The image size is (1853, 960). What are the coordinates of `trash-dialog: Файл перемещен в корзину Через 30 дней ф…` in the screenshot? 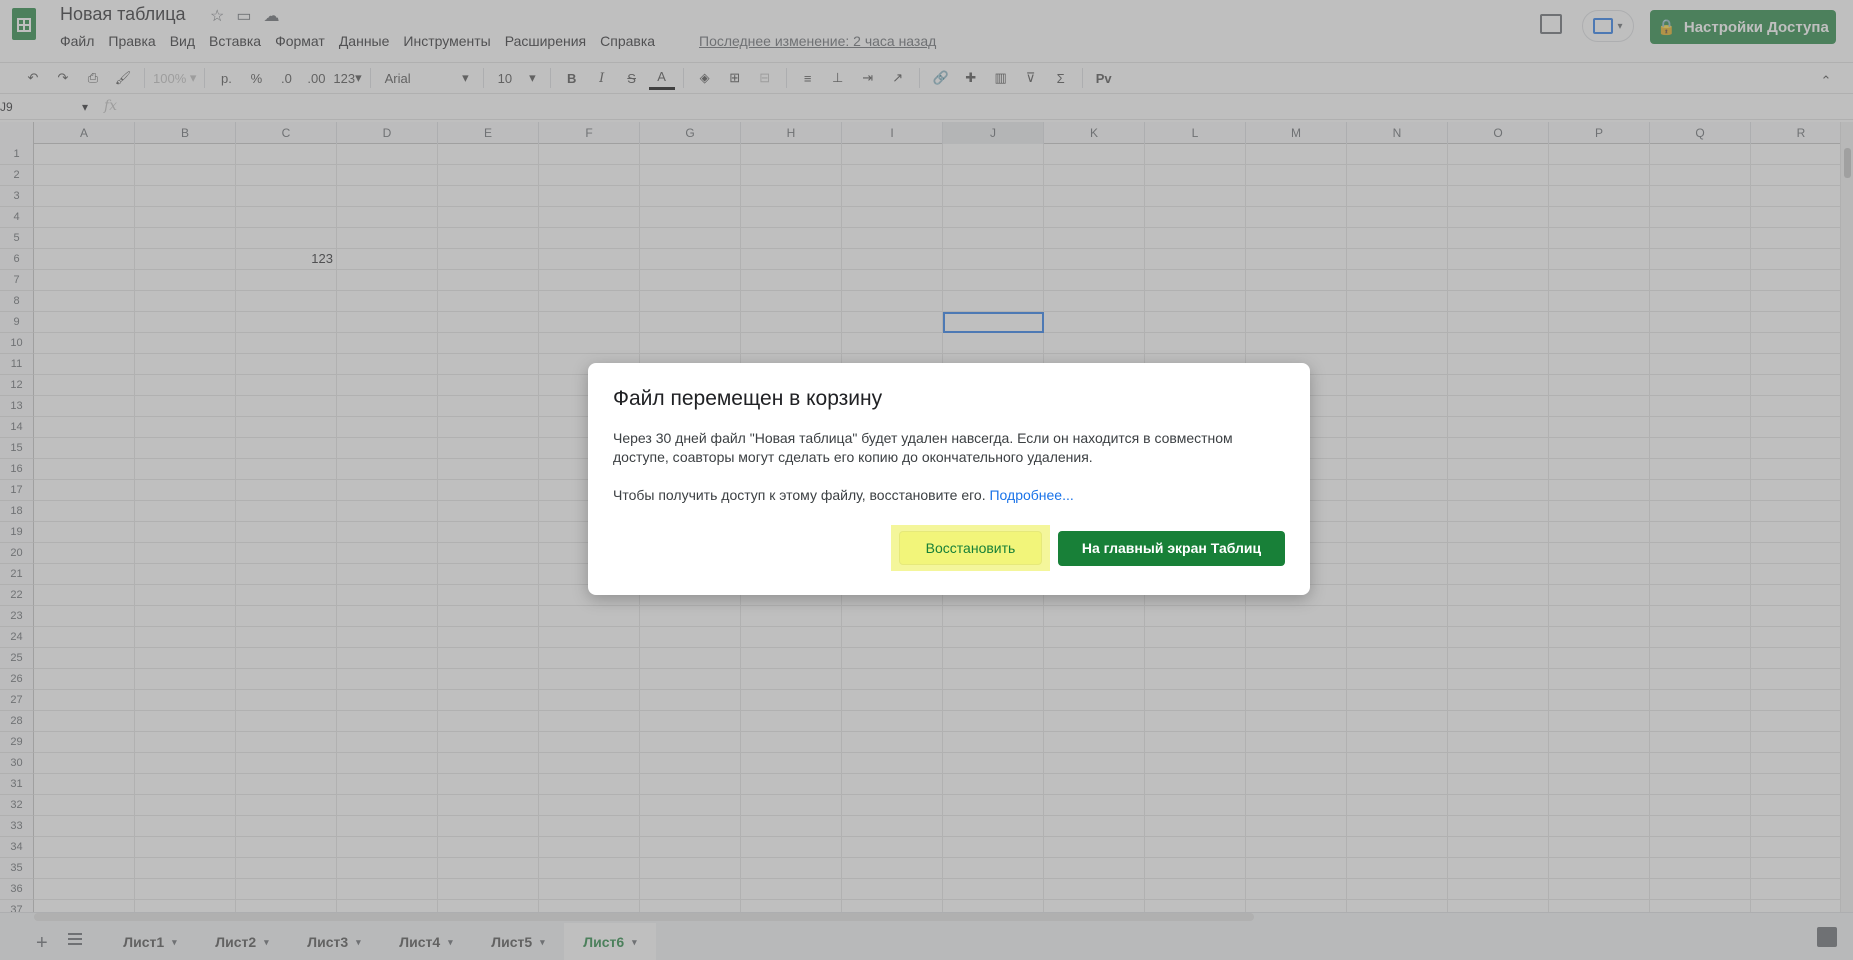 It's located at (949, 479).